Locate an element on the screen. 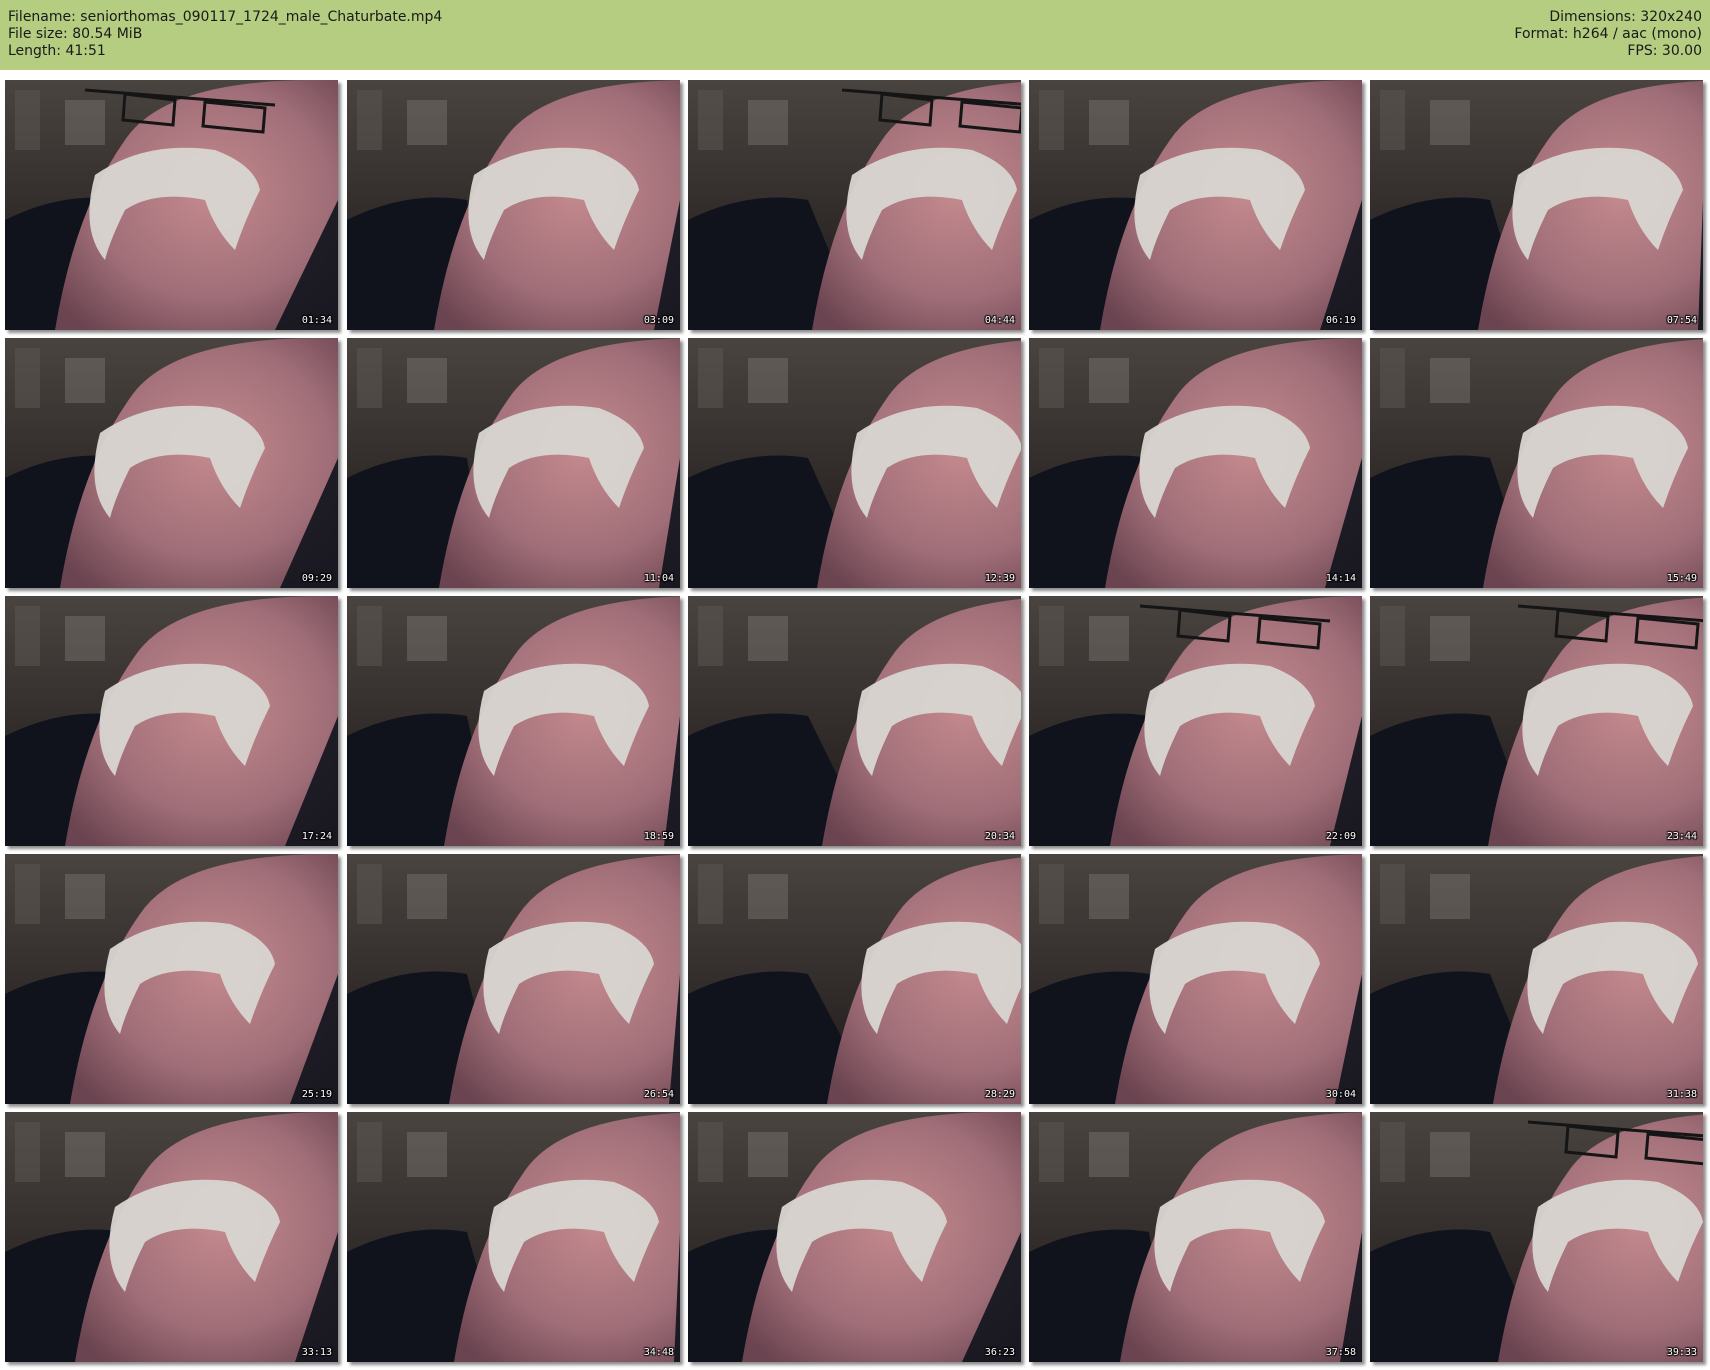 The height and width of the screenshot is (1370, 1710). thumbnail-timestamp: 20:34 is located at coordinates (999, 836).